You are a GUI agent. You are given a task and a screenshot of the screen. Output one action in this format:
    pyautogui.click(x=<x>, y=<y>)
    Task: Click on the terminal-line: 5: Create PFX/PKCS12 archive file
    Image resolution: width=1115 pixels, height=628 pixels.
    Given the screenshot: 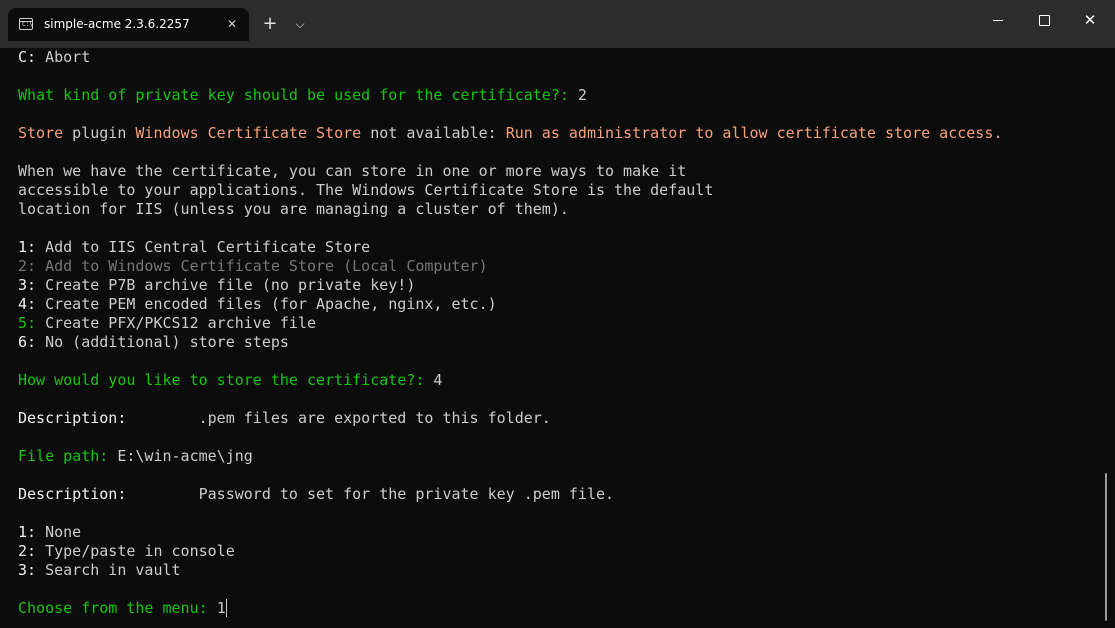 What is the action you would take?
    pyautogui.click(x=558, y=323)
    